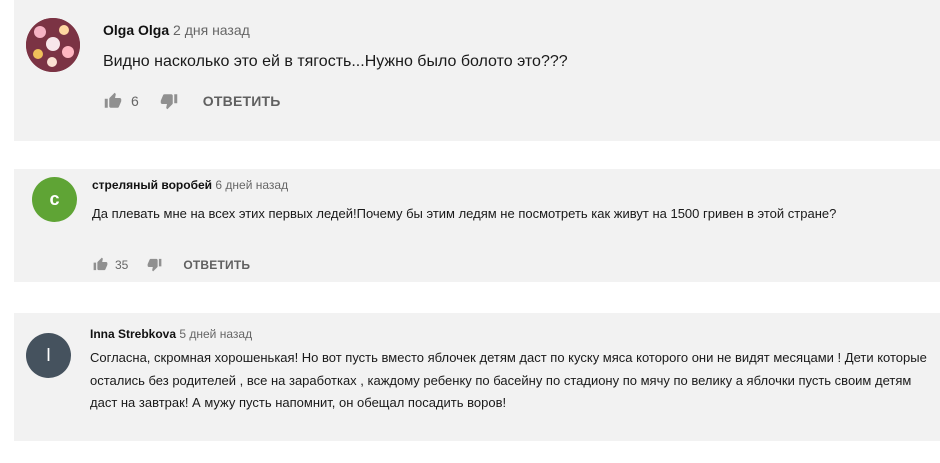 The width and height of the screenshot is (940, 463). What do you see at coordinates (192, 101) in the screenshot?
I see `comment-actions: 6 ОТВЕТИТЬ` at bounding box center [192, 101].